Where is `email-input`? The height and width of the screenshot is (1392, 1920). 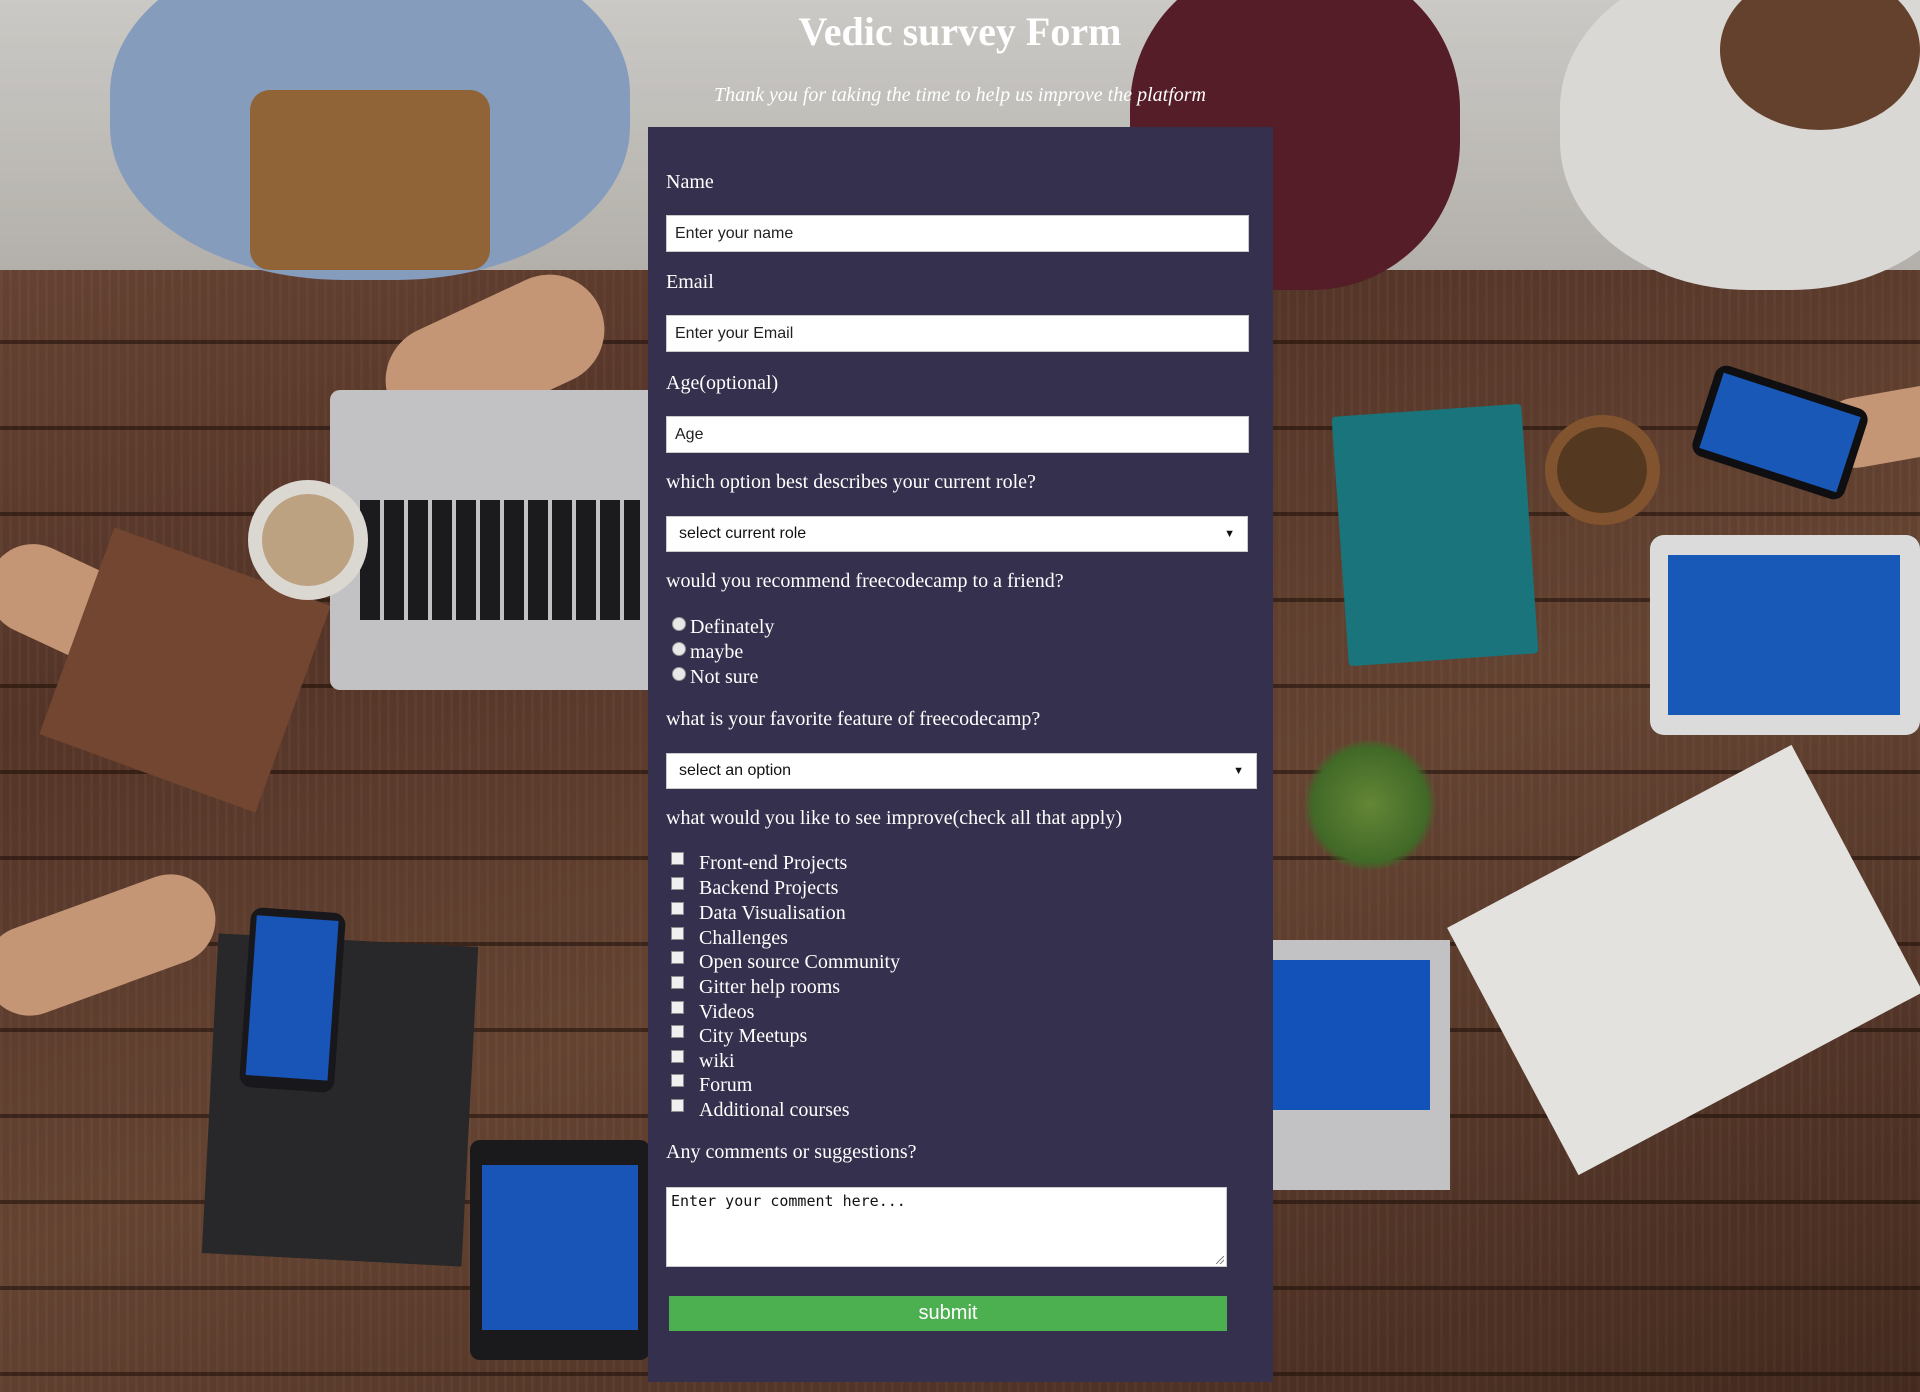
email-input is located at coordinates (957, 333).